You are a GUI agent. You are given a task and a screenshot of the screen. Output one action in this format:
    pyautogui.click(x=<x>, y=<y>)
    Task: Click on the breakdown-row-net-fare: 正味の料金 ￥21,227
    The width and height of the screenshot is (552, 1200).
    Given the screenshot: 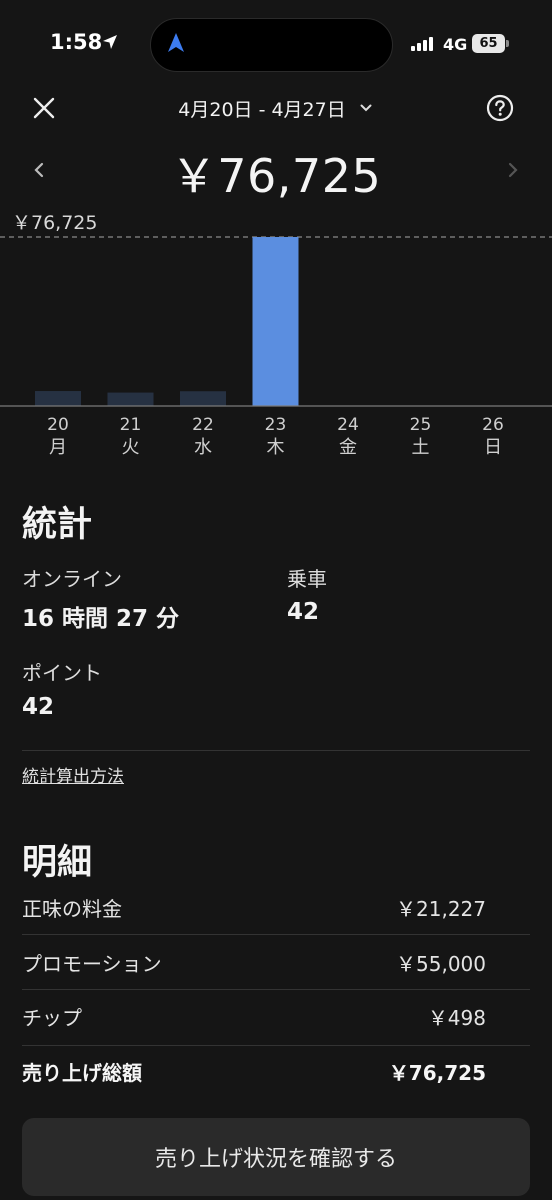 What is the action you would take?
    pyautogui.click(x=254, y=907)
    